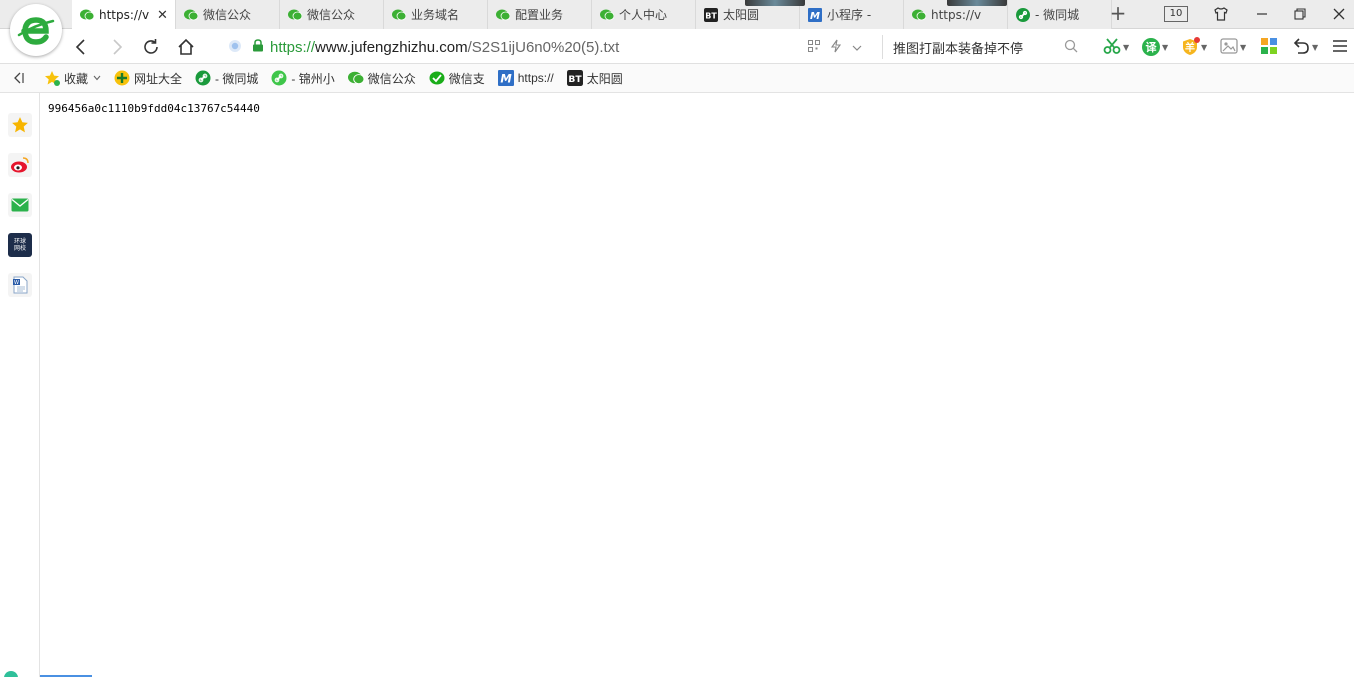 This screenshot has width=1354, height=677. What do you see at coordinates (1301, 47) in the screenshot?
I see `undo-icon` at bounding box center [1301, 47].